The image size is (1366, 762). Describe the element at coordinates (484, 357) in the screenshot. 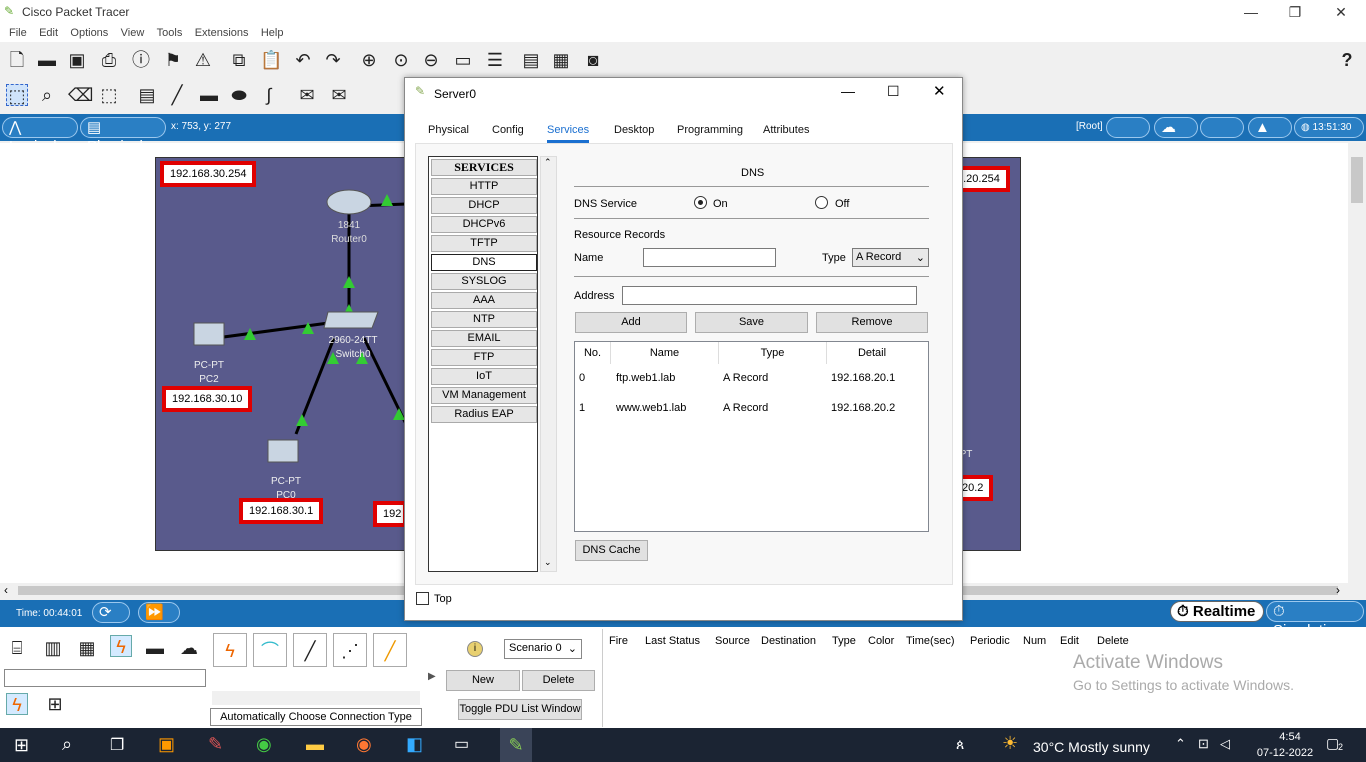

I see `service-ftp: FTP` at that location.